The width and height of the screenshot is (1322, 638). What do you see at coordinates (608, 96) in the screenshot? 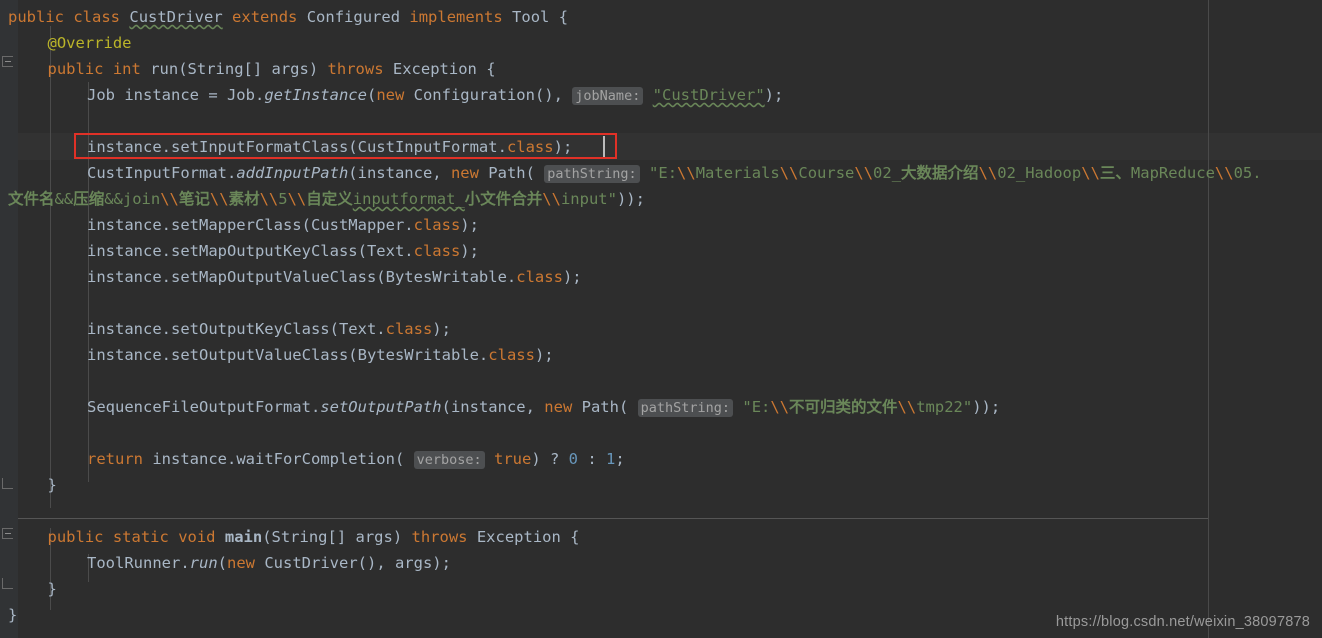
I see `code-token: jobName:` at bounding box center [608, 96].